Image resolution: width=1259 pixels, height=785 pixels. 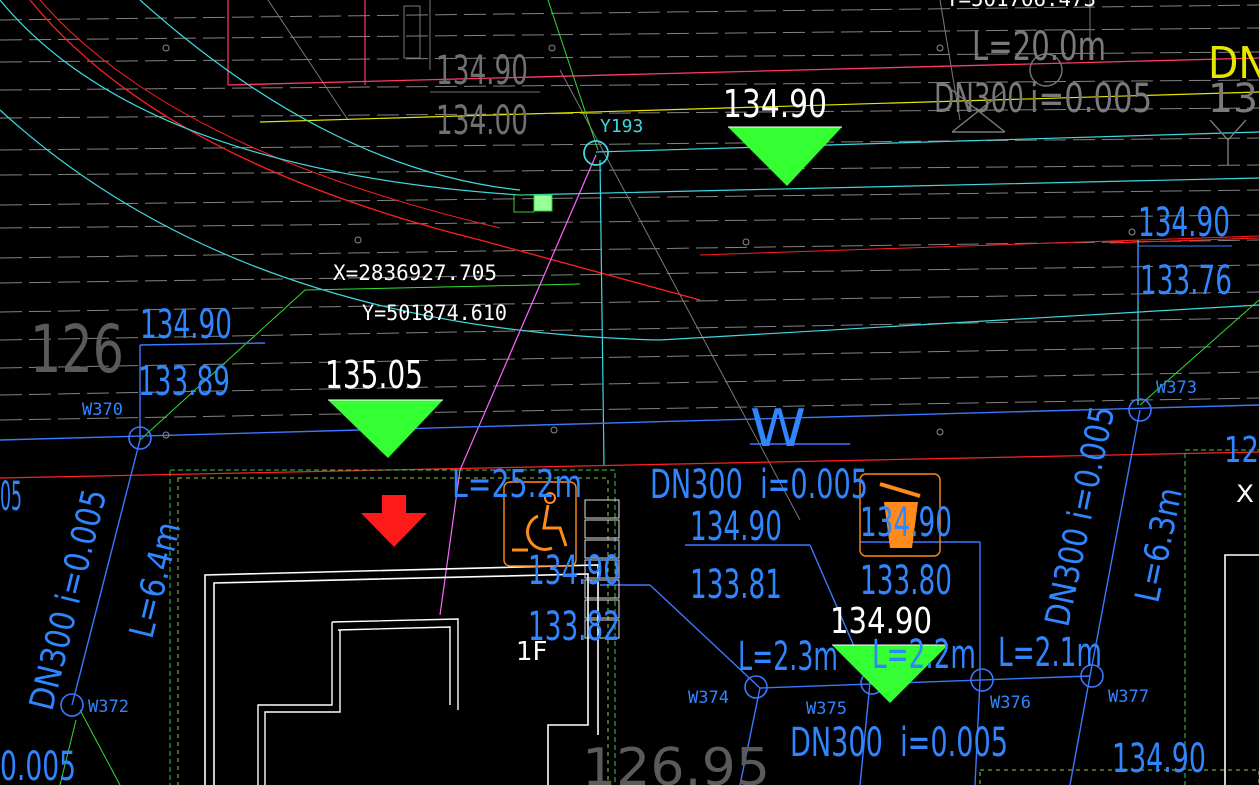 I want to click on elevation-marker-top: 134.90, so click(x=782, y=134).